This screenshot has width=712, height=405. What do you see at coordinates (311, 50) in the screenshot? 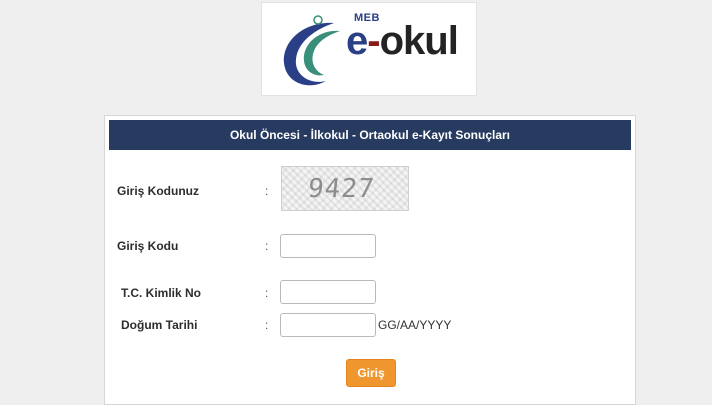
I see `eokul-swoosh-icon` at bounding box center [311, 50].